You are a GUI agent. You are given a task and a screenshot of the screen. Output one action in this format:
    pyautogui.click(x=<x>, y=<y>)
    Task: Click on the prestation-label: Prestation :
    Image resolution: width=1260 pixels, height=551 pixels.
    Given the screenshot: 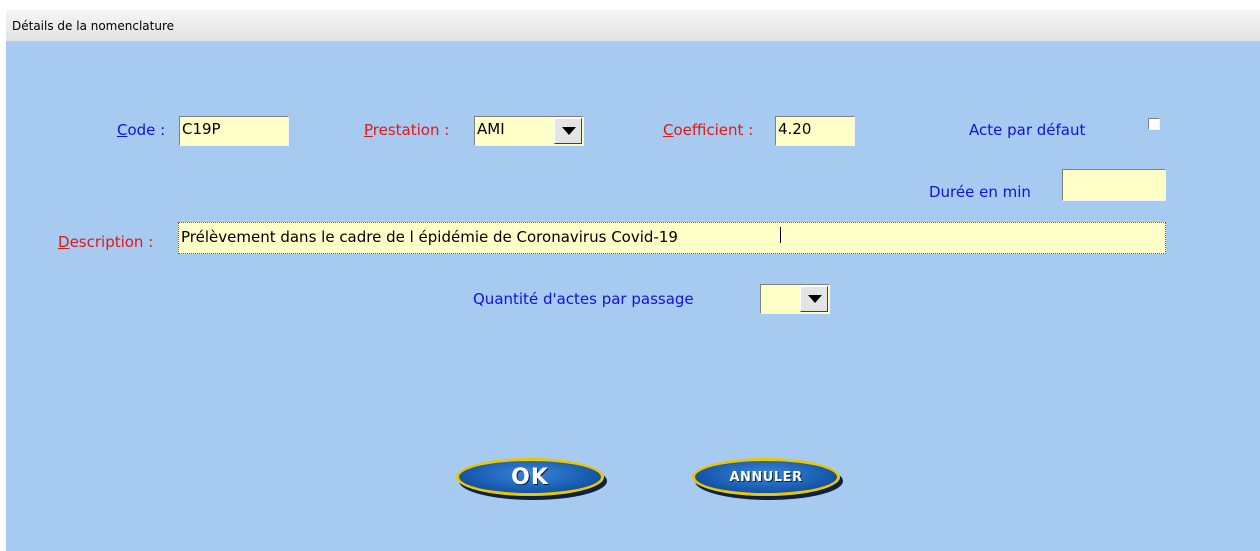 What is the action you would take?
    pyautogui.click(x=406, y=130)
    